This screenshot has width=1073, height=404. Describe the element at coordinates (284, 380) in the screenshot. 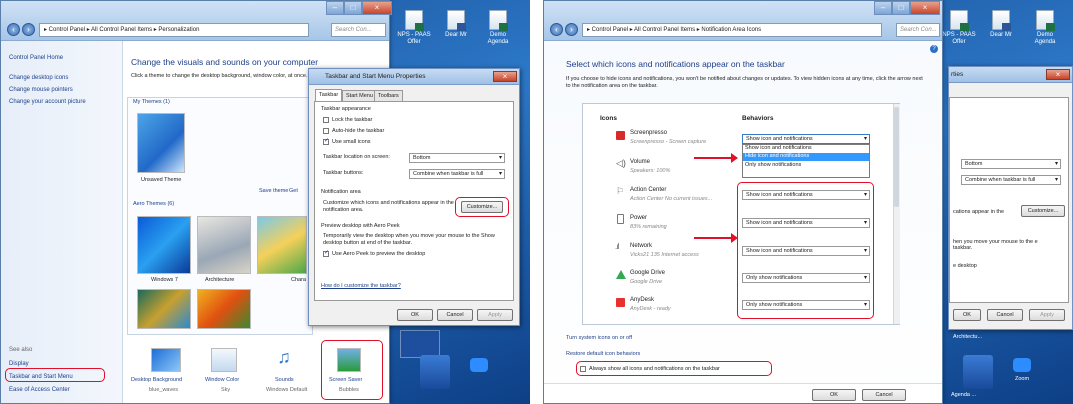

I see `sounds-link: Sounds` at that location.